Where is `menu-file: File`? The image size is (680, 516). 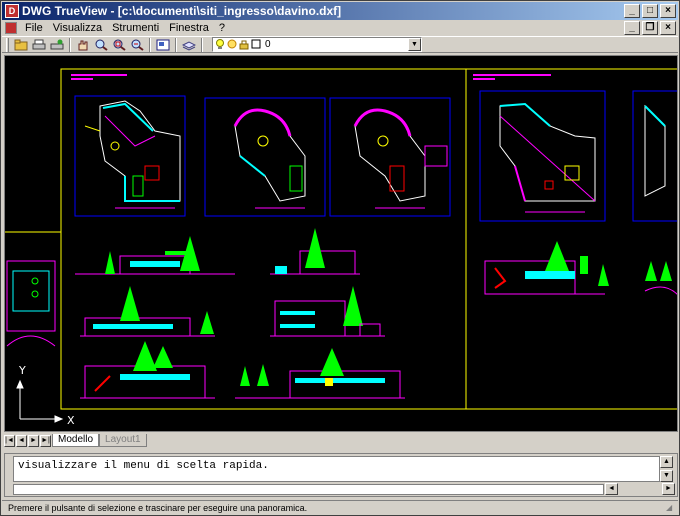
menu-file: File is located at coordinates (34, 28).